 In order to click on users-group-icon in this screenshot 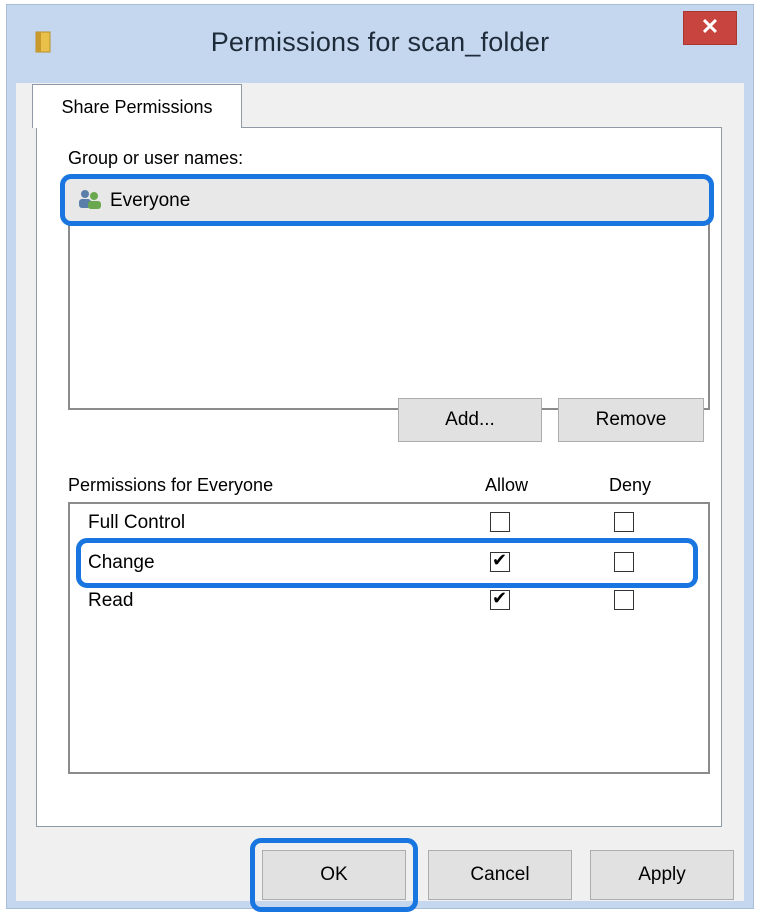, I will do `click(90, 199)`.